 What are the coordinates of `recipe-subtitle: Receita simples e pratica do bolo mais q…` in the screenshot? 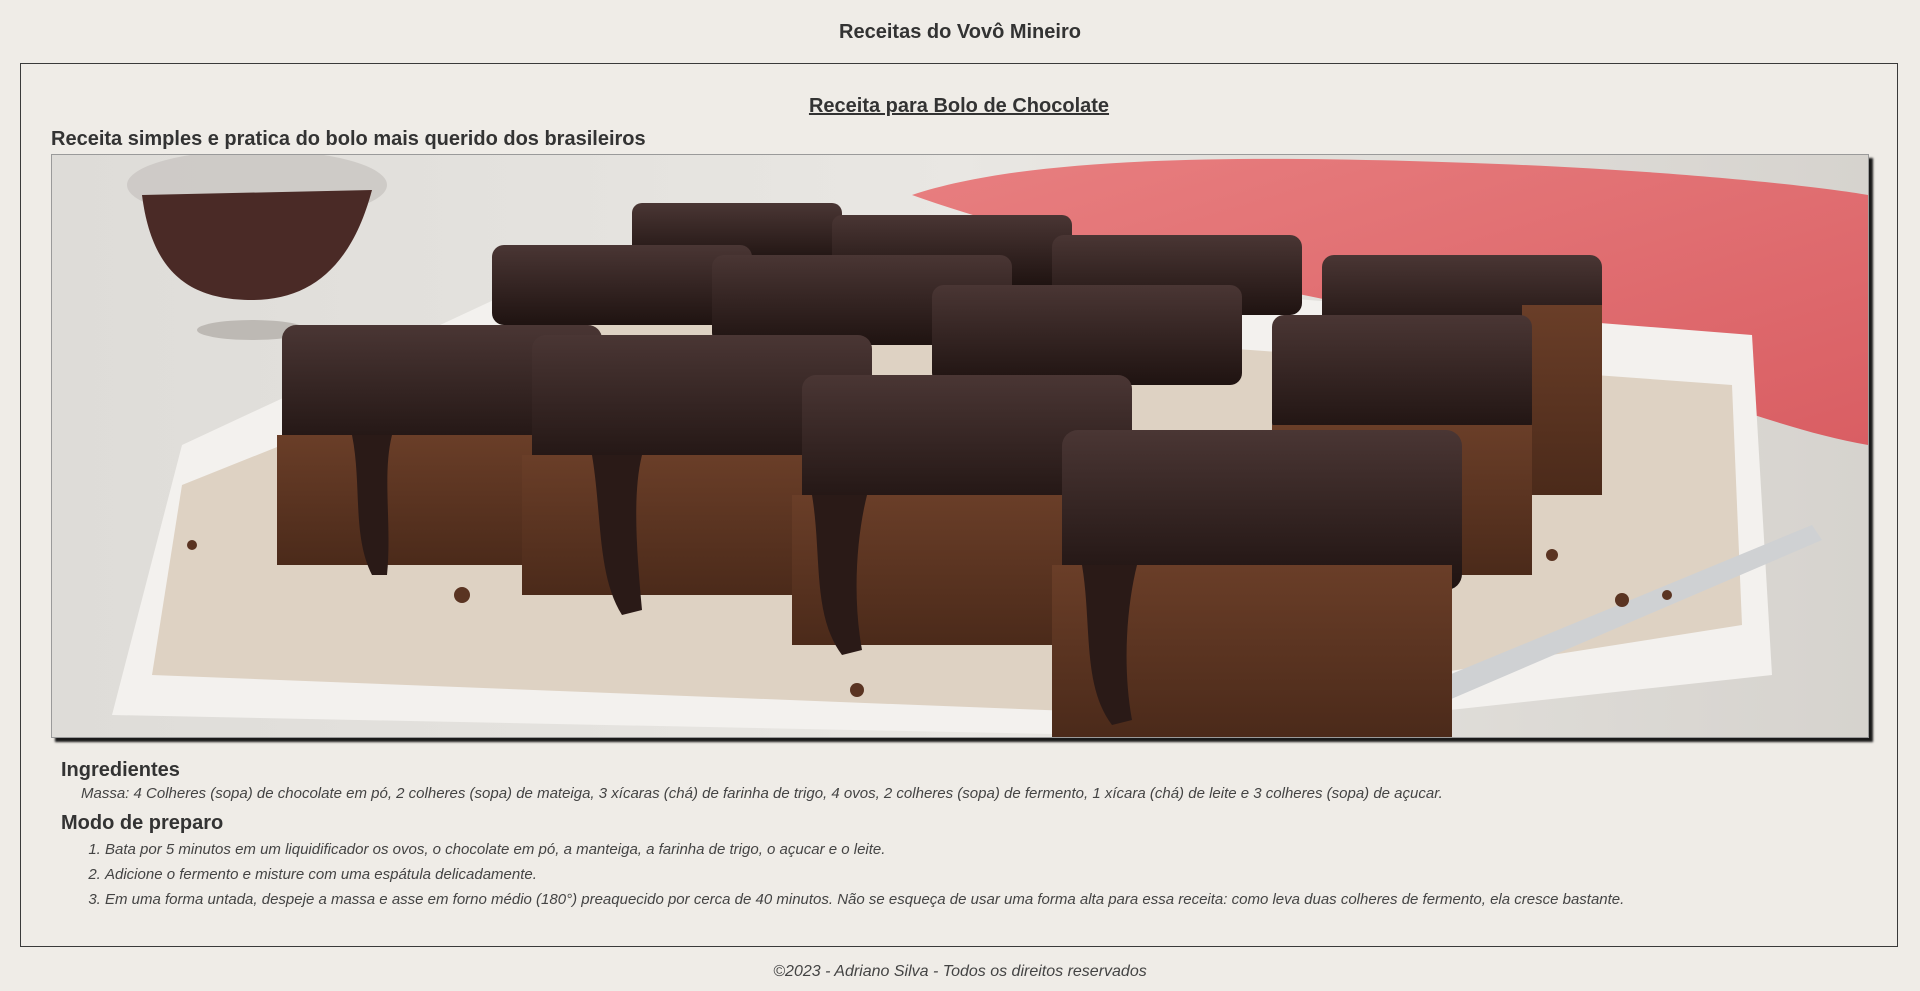 It's located at (348, 139).